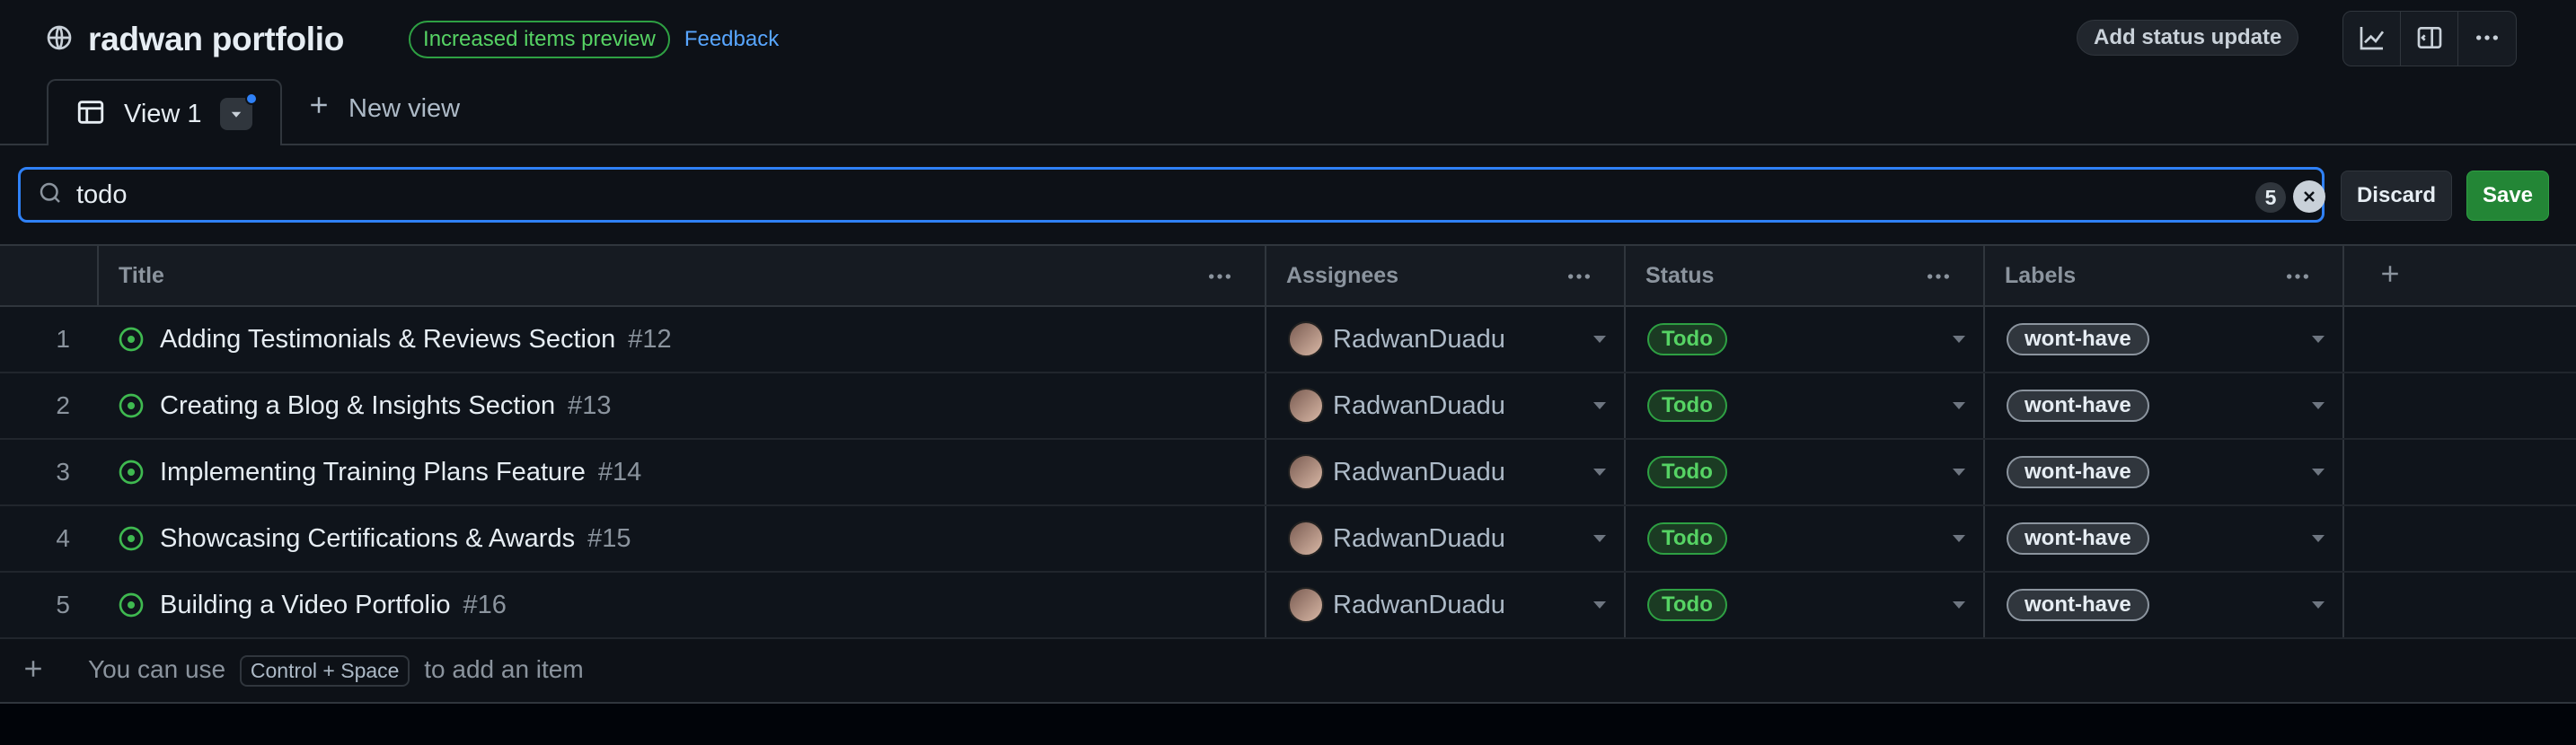  I want to click on more-options-button, so click(2487, 39).